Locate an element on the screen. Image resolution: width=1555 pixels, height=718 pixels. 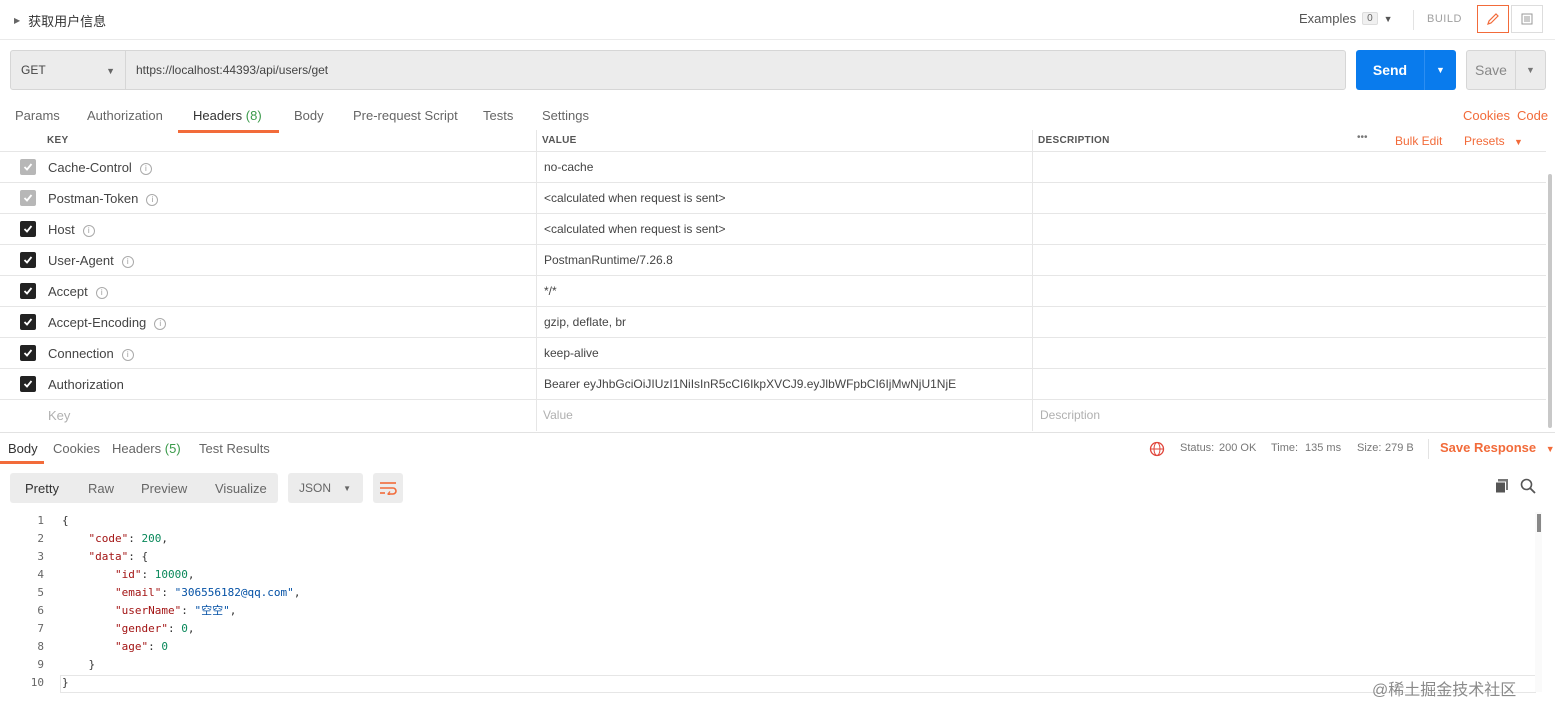
bulk-edit-link: Bulk Edit is located at coordinates (1418, 141).